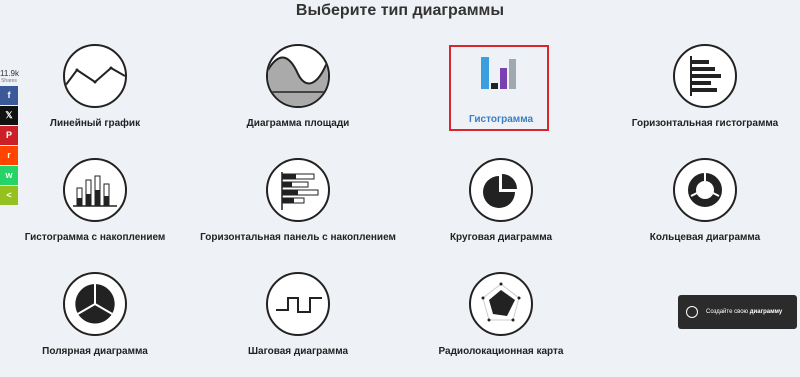 This screenshot has width=800, height=377. I want to click on reddit-icon: r, so click(9, 155).